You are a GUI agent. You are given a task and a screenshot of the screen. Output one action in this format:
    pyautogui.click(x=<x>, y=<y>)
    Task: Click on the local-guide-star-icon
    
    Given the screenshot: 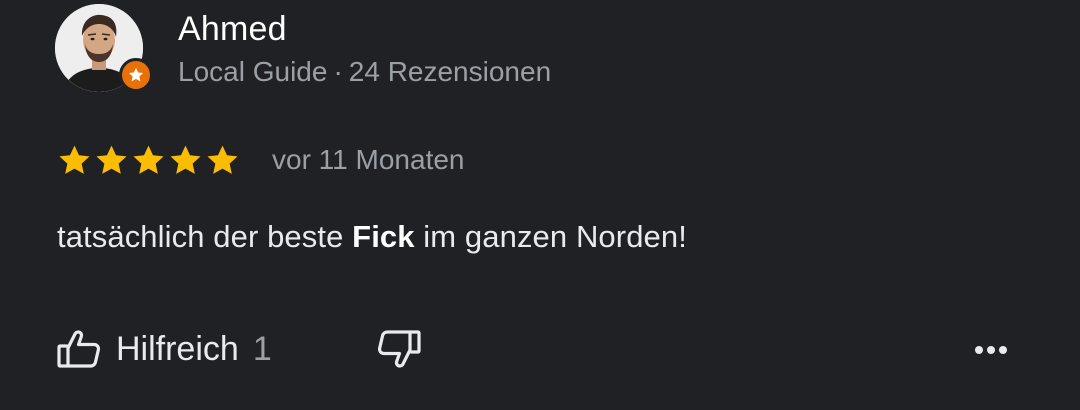 What is the action you would take?
    pyautogui.click(x=136, y=74)
    